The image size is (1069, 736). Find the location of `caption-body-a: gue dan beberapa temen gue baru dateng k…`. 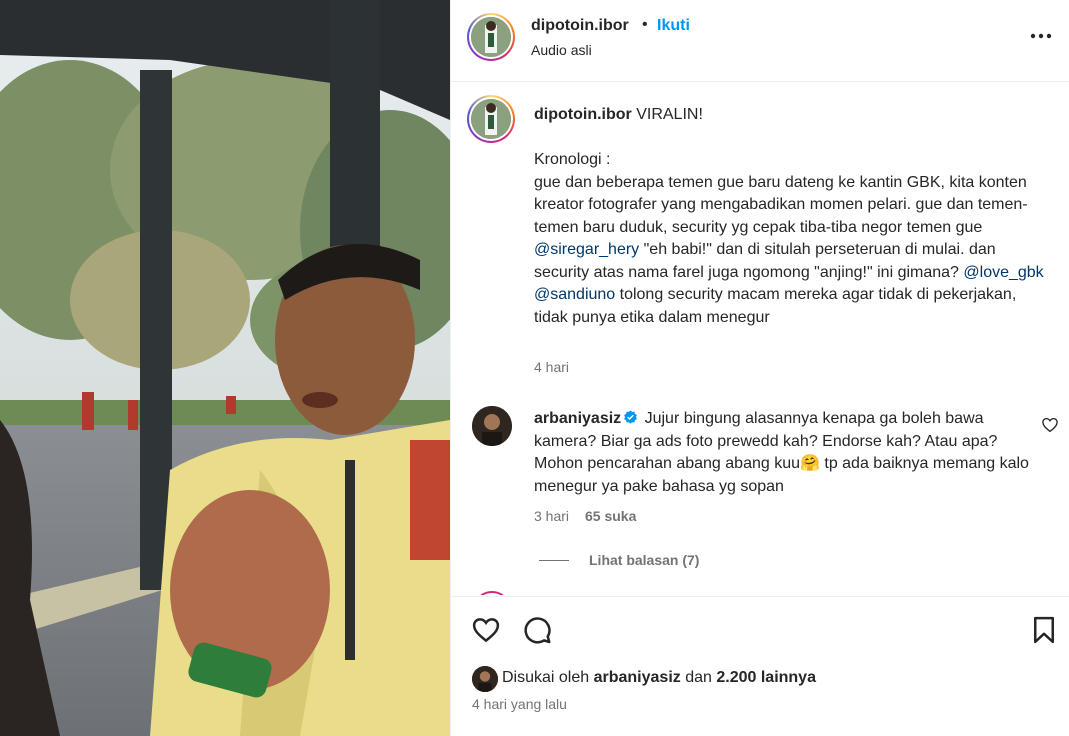

caption-body-a: gue dan beberapa temen gue baru dateng k… is located at coordinates (781, 204).